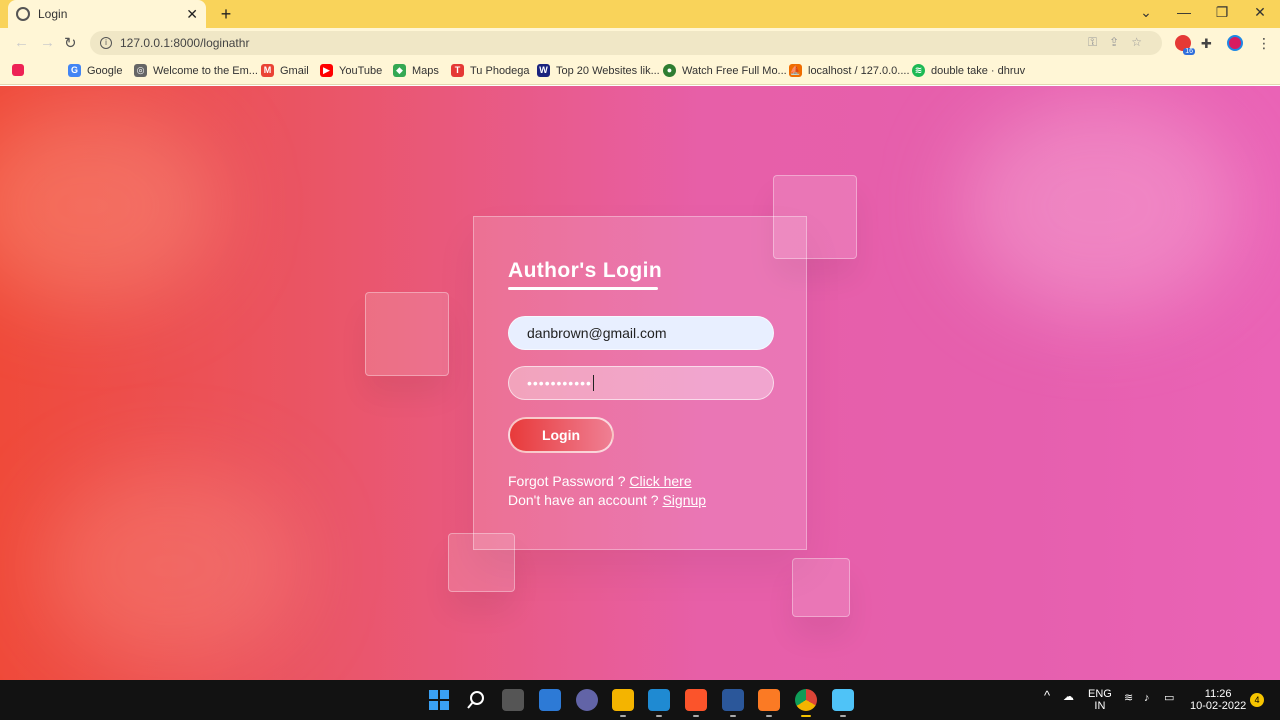 Image resolution: width=1280 pixels, height=720 pixels. What do you see at coordinates (684, 500) in the screenshot?
I see `signup-link: Signup` at bounding box center [684, 500].